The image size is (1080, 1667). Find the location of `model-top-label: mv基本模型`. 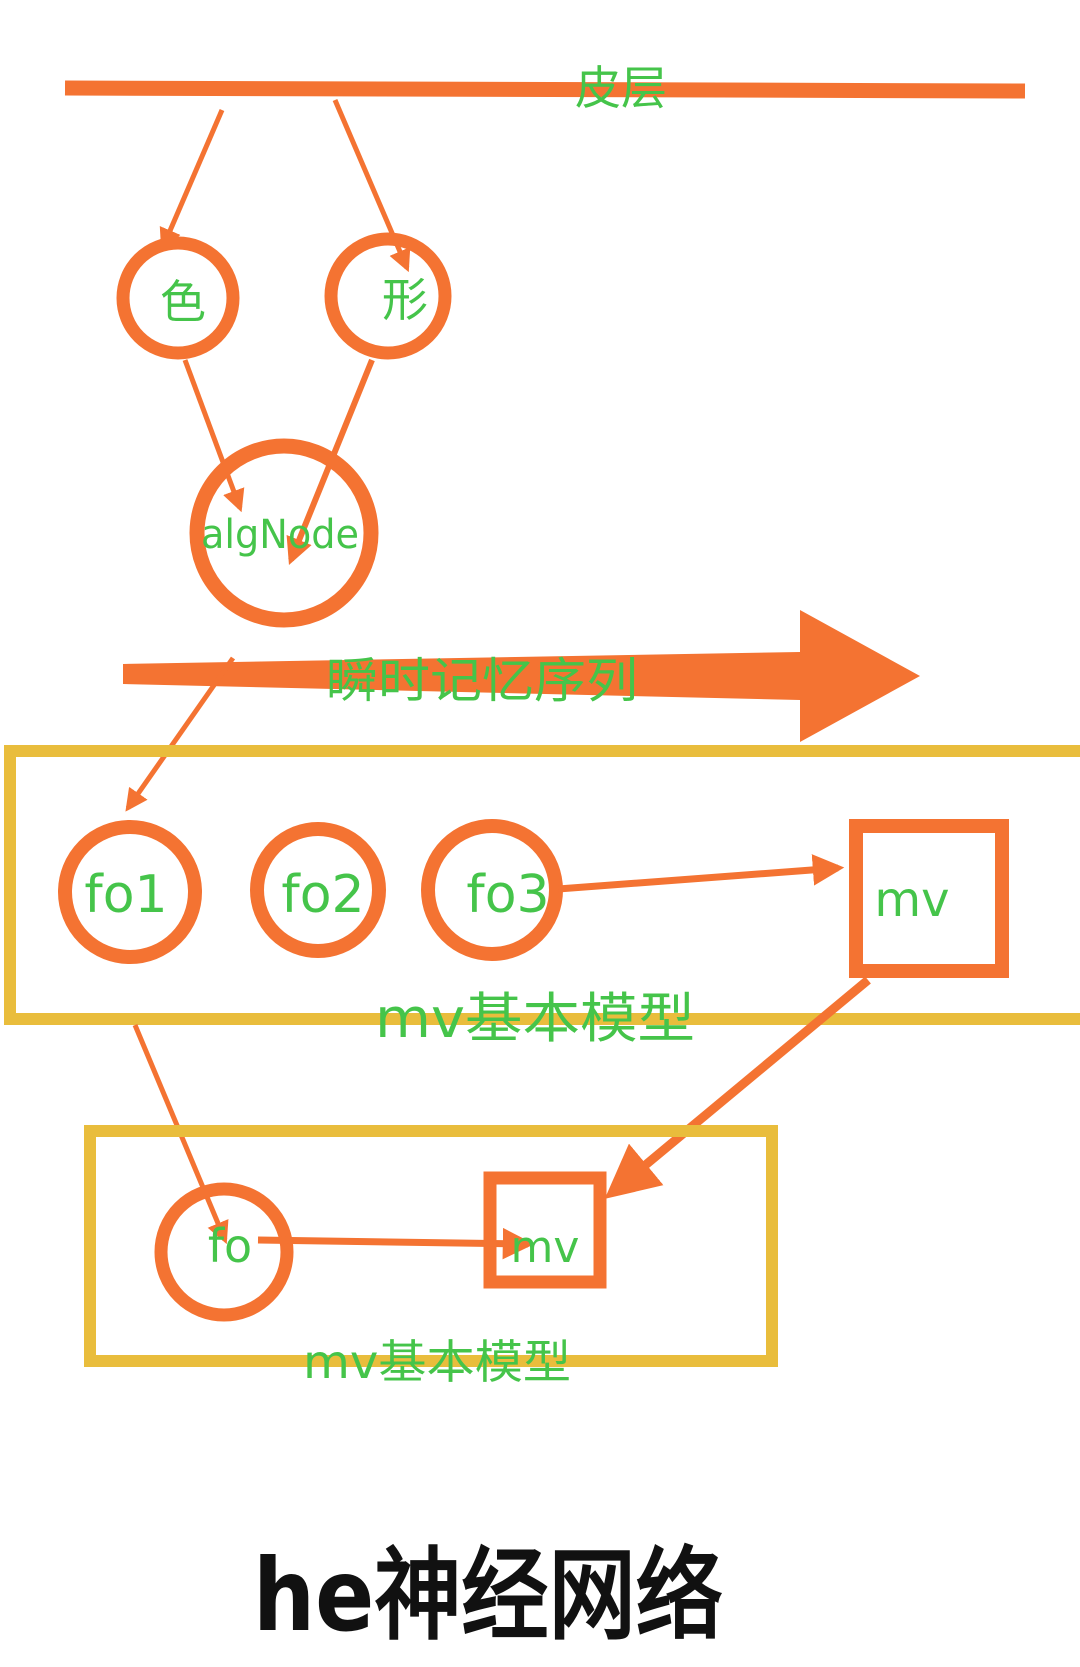

model-top-label: mv基本模型 is located at coordinates (535, 1018).